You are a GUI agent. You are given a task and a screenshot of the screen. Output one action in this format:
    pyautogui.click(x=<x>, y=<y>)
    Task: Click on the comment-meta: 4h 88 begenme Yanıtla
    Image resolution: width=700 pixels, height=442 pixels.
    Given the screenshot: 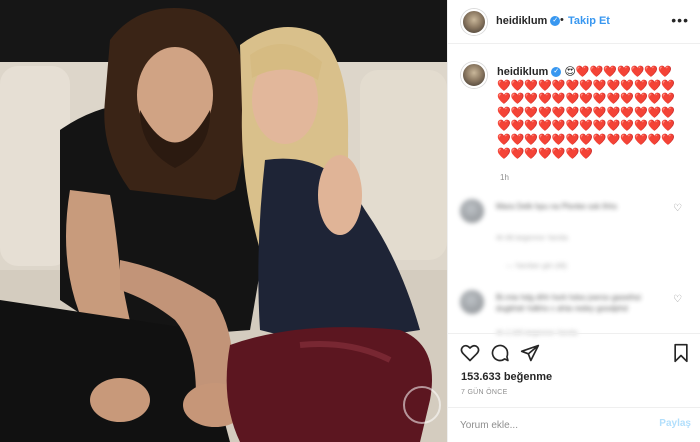 What is the action you would take?
    pyautogui.click(x=532, y=238)
    